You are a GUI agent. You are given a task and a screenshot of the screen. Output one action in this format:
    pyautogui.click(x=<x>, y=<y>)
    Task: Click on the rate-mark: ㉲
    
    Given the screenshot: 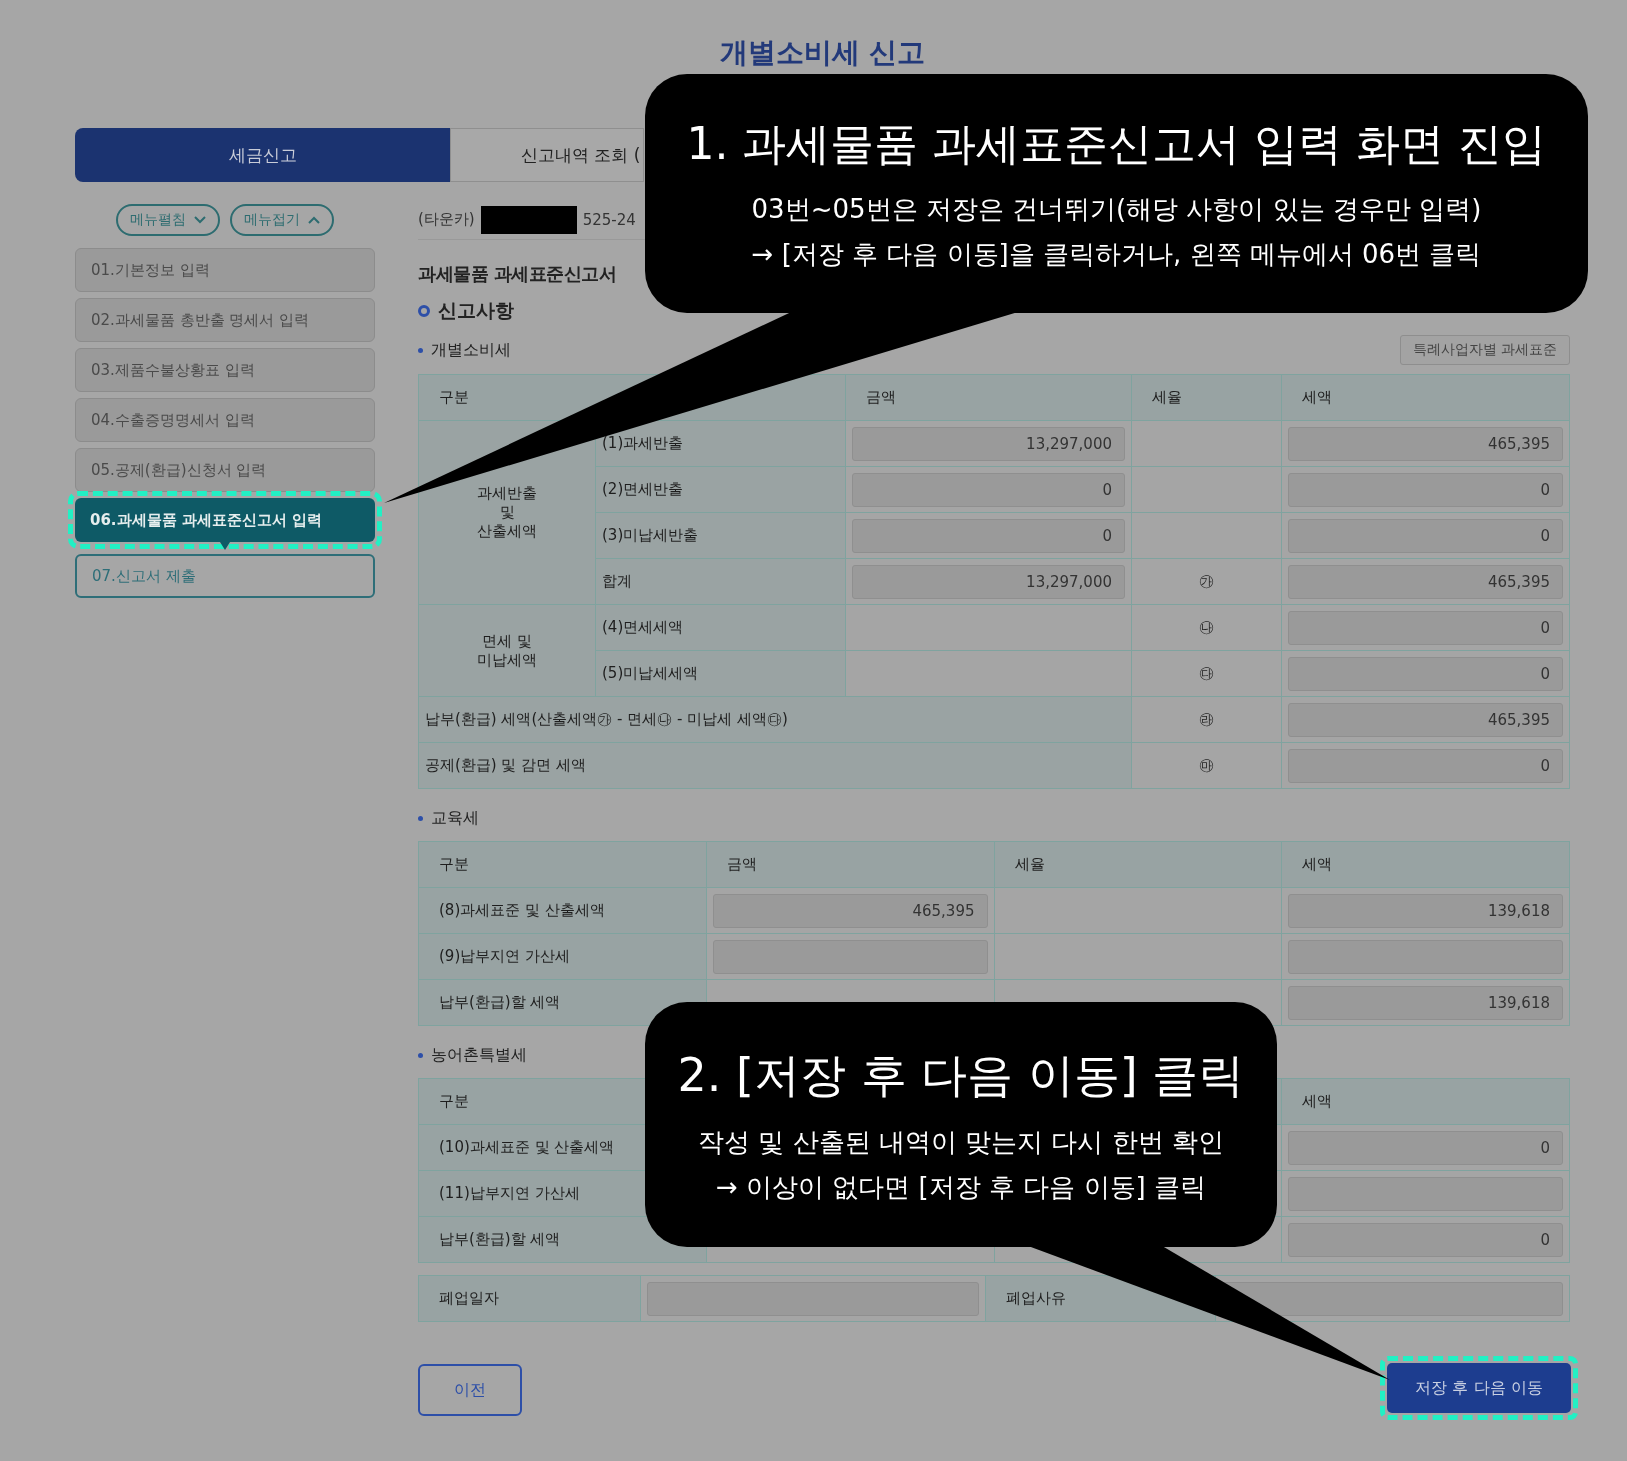 What is the action you would take?
    pyautogui.click(x=1206, y=765)
    